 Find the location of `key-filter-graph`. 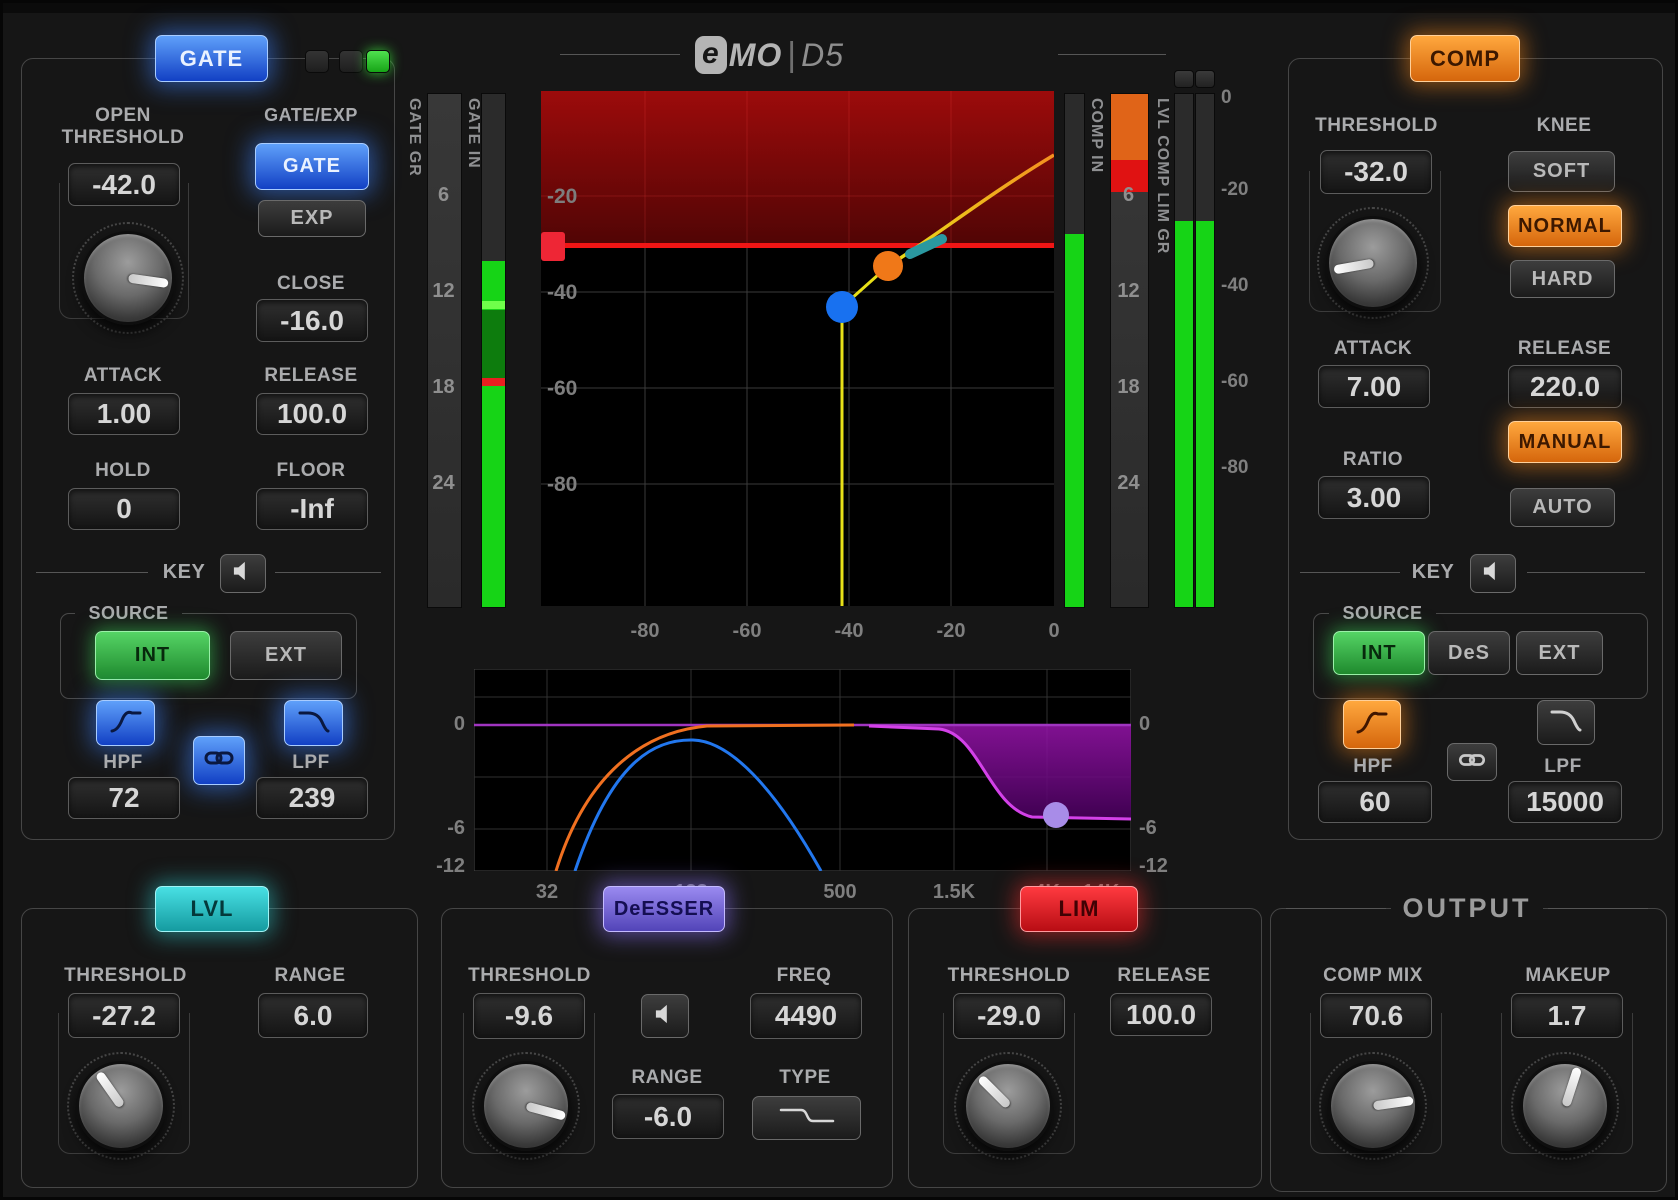

key-filter-graph is located at coordinates (802, 770).